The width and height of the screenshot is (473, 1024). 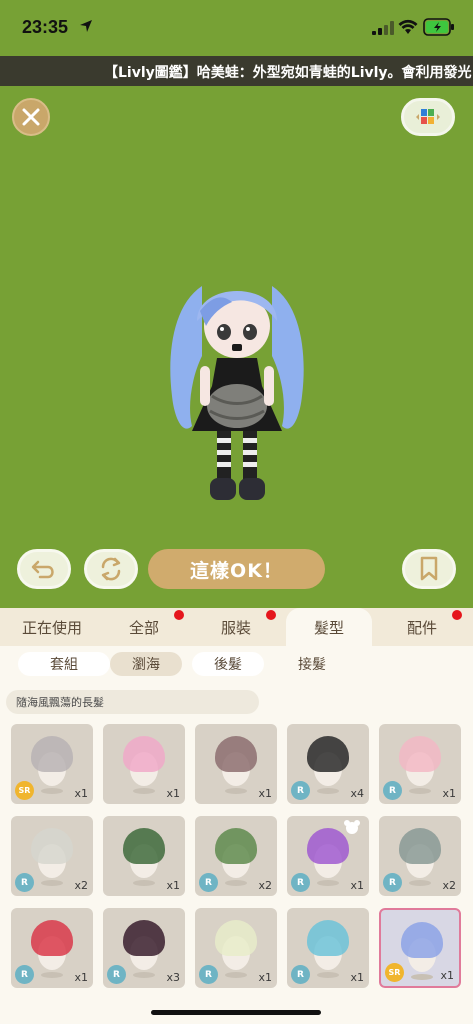 I want to click on news-ticker: 【Livly圖鑑】哈美蛙：外型宛如青蛙的Livly。會利用發光, so click(x=236, y=71).